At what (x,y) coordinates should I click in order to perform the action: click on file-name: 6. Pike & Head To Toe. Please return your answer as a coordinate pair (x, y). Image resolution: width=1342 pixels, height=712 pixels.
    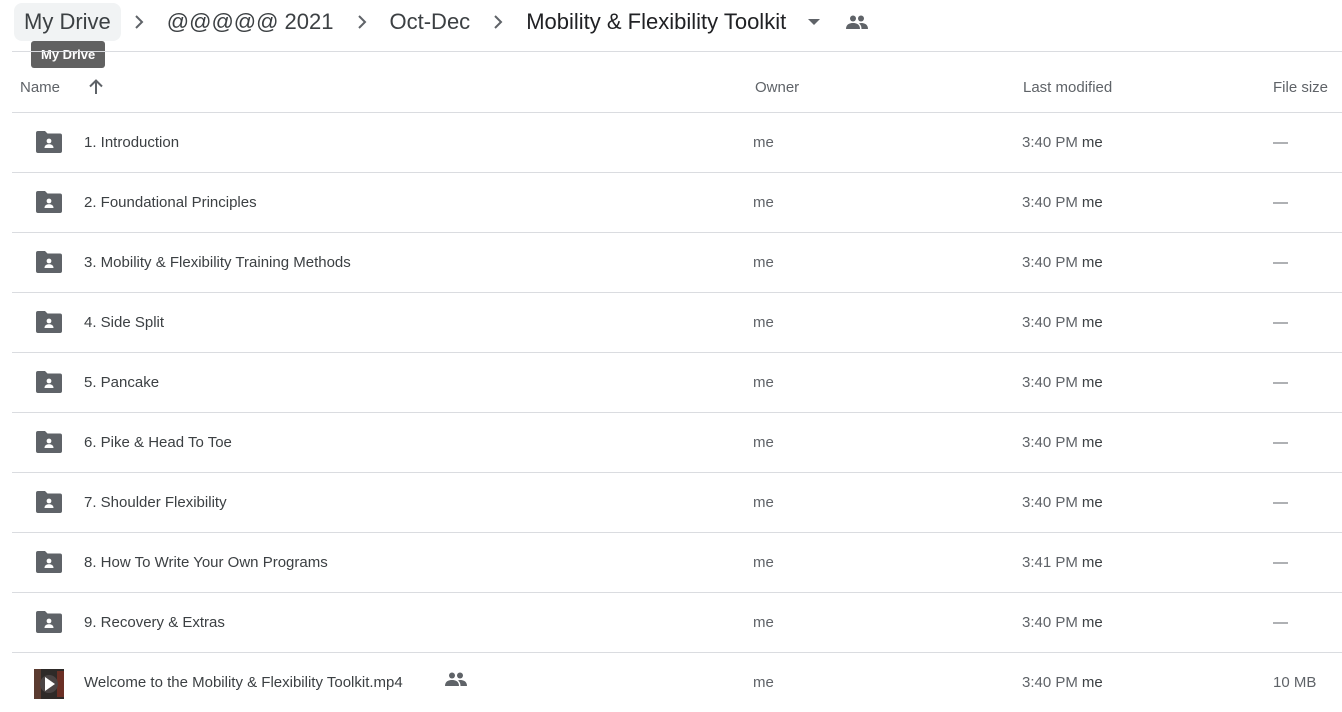
    Looking at the image, I should click on (158, 442).